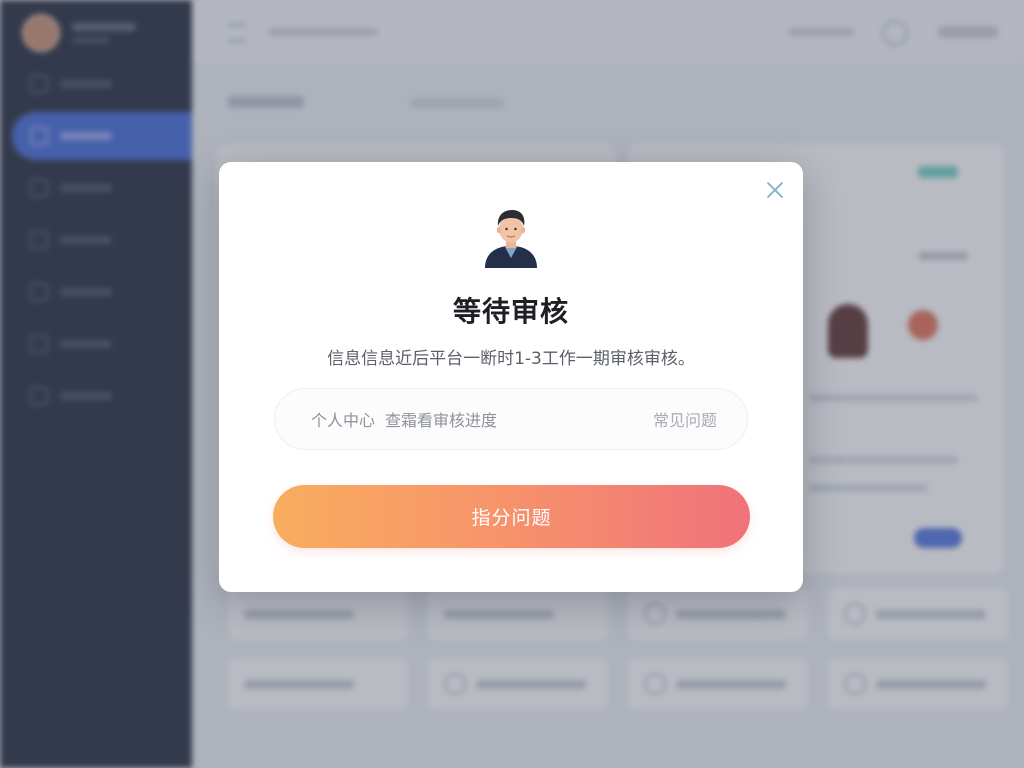  Describe the element at coordinates (511, 516) in the screenshot. I see `primary-action-button: 指分问题` at that location.